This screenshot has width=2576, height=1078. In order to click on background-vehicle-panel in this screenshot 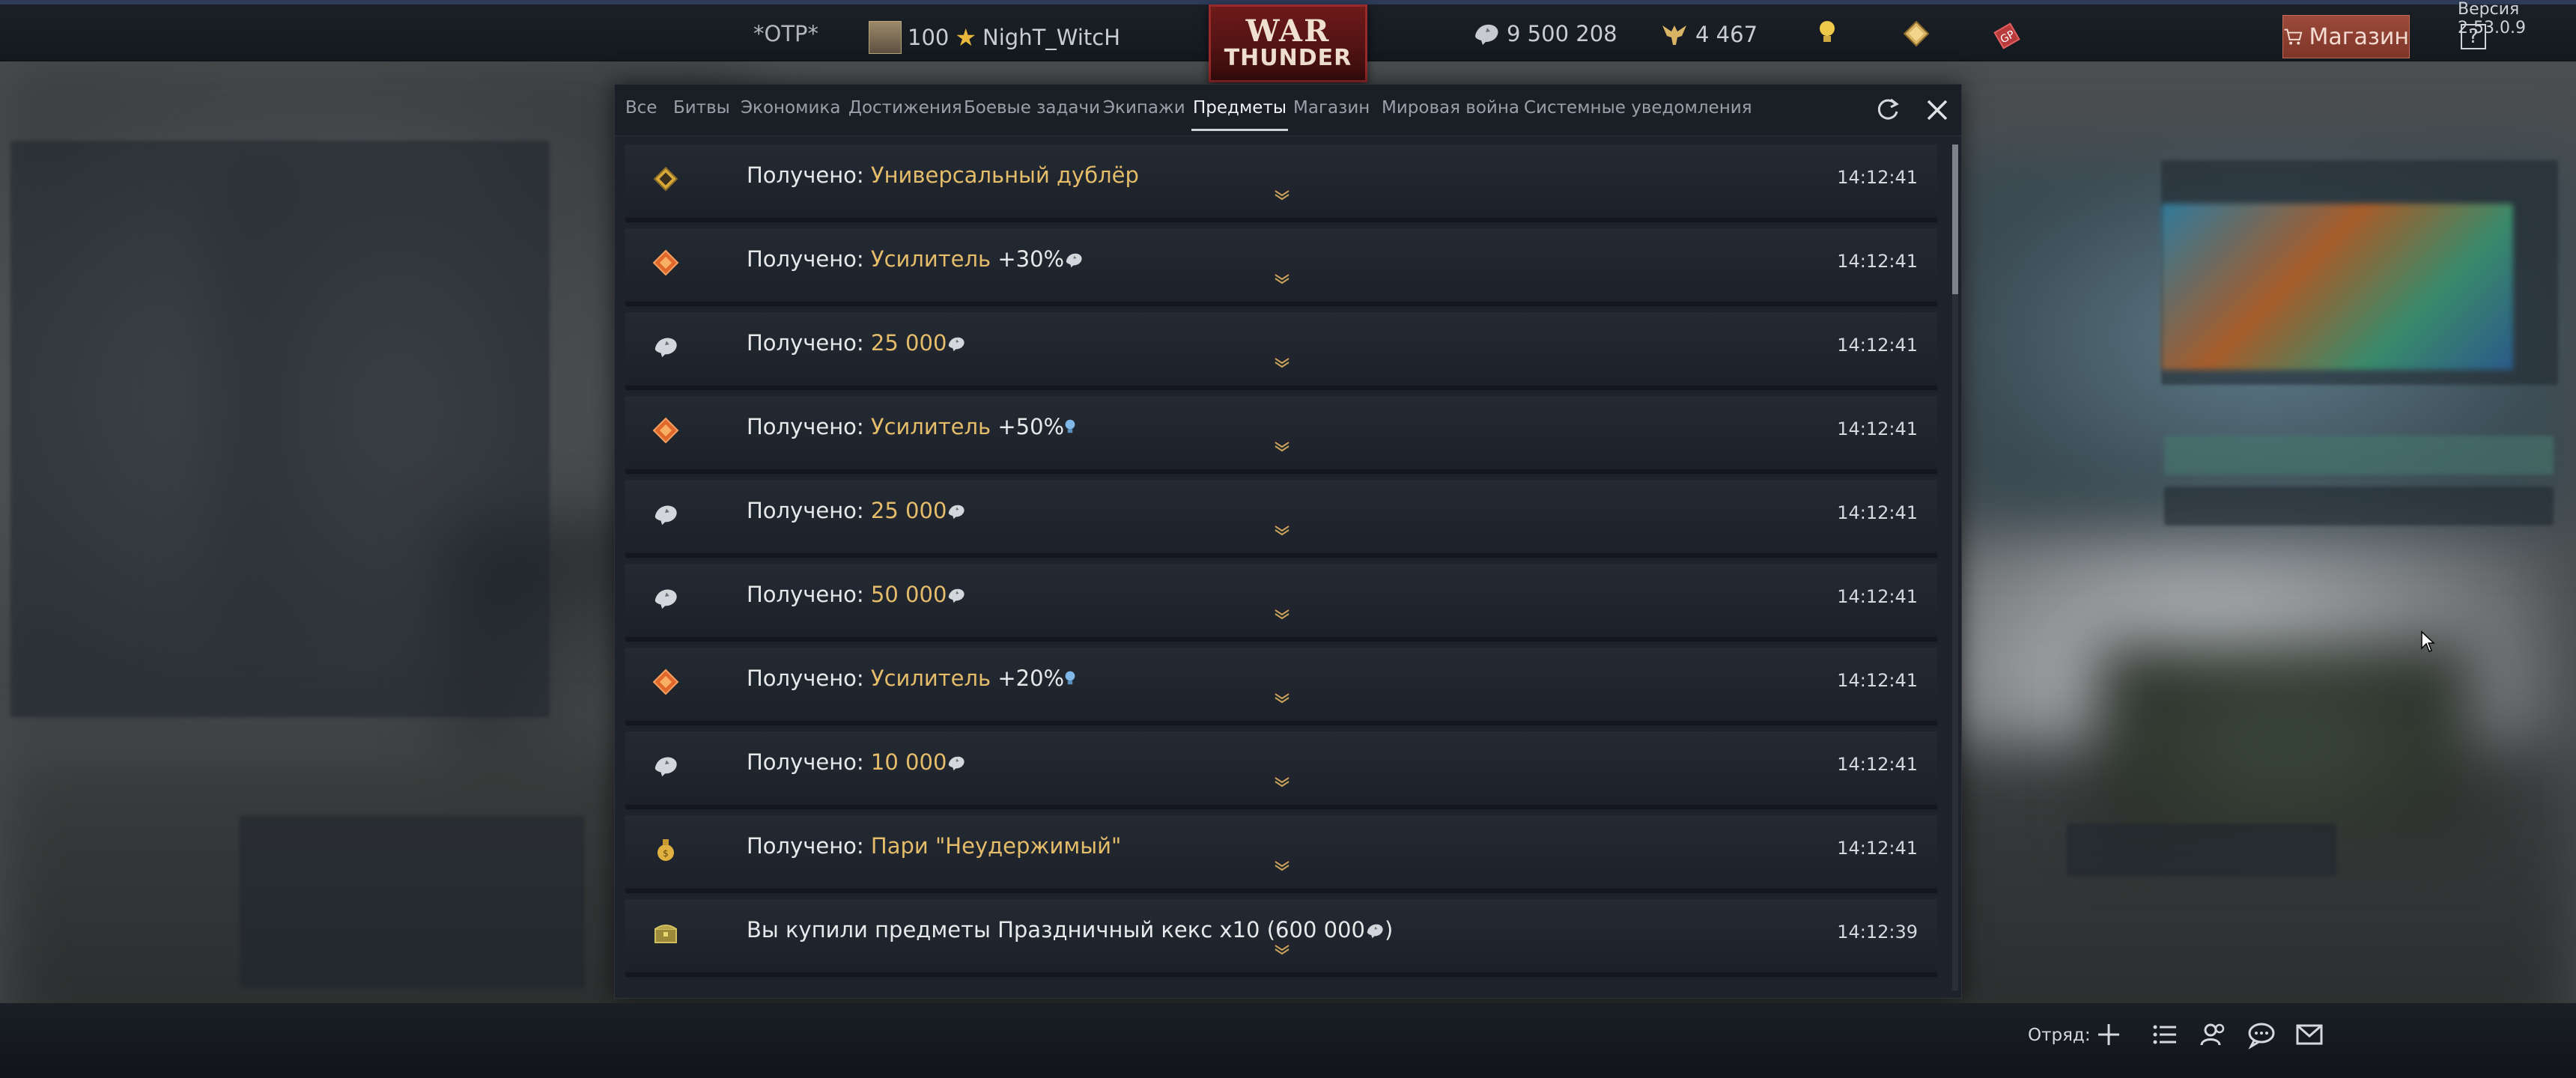, I will do `click(280, 429)`.